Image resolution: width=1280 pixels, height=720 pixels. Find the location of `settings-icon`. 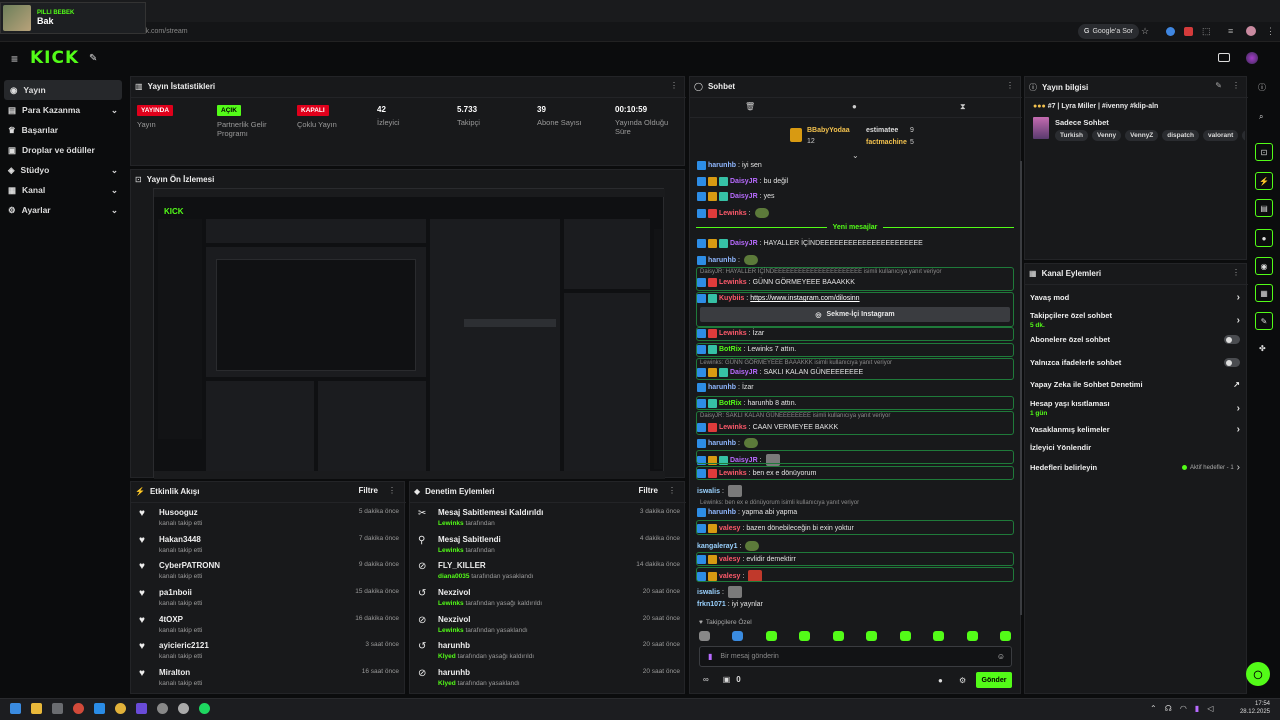

settings-icon is located at coordinates (183, 708).